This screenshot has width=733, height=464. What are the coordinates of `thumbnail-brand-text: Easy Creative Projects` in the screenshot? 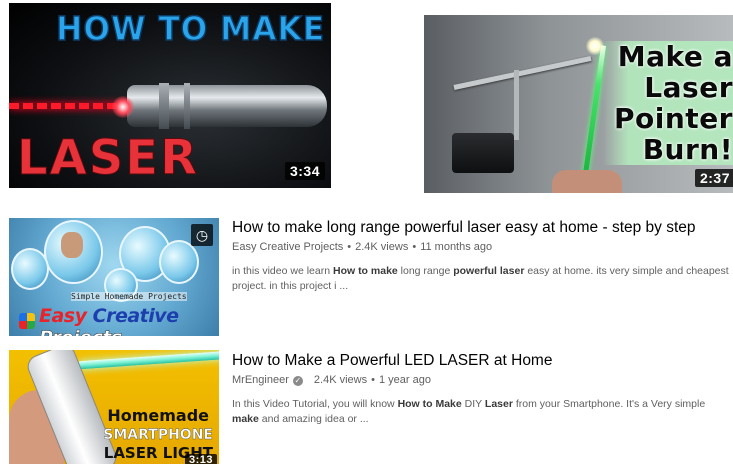 It's located at (129, 320).